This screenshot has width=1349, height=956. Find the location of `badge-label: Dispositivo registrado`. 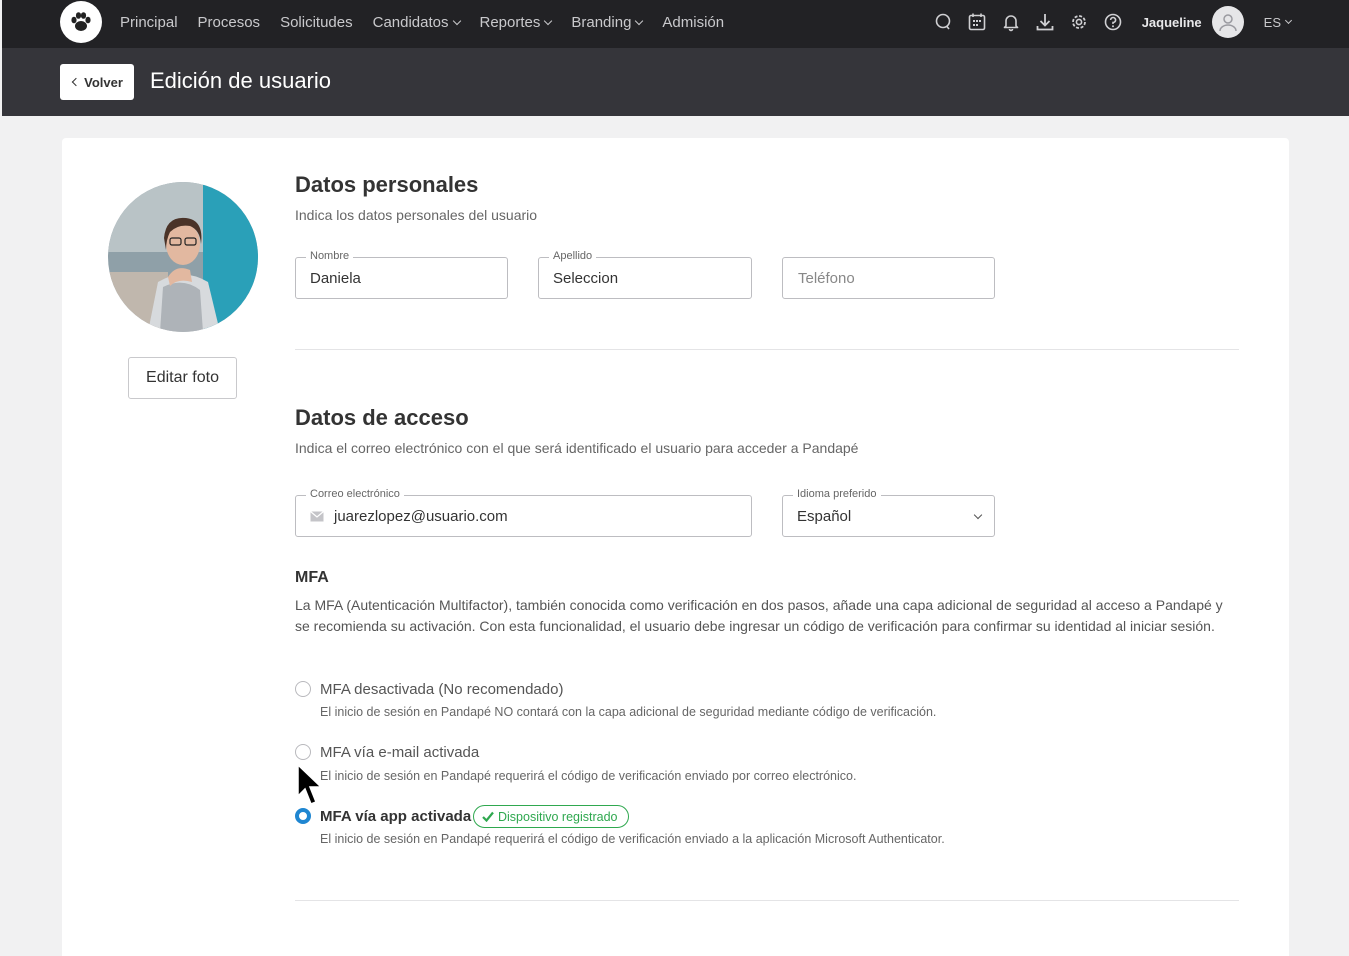

badge-label: Dispositivo registrado is located at coordinates (558, 816).